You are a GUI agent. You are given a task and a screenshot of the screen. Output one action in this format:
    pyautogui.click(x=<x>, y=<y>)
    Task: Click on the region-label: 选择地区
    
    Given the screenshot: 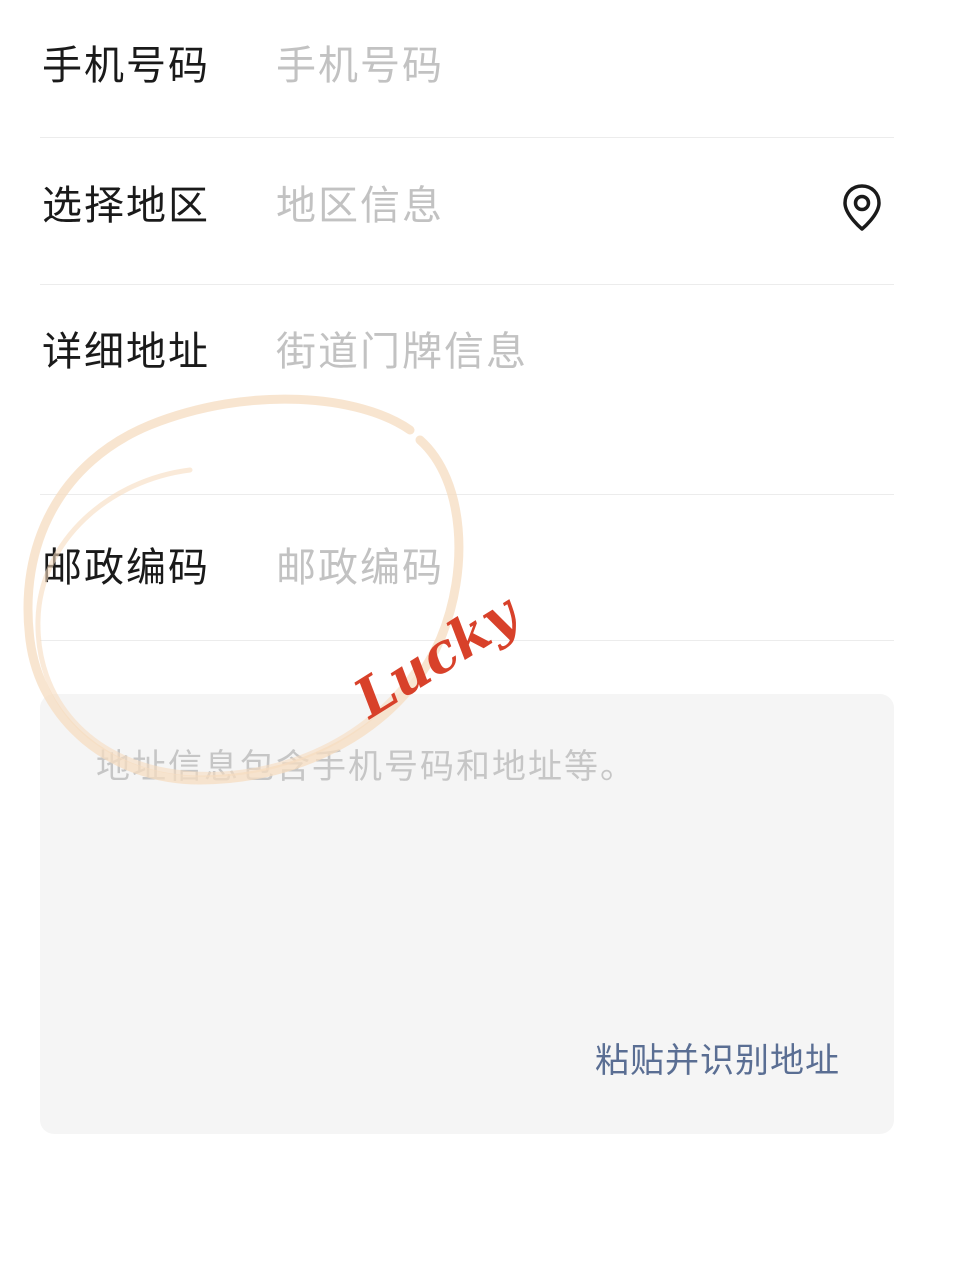 What is the action you would take?
    pyautogui.click(x=126, y=206)
    